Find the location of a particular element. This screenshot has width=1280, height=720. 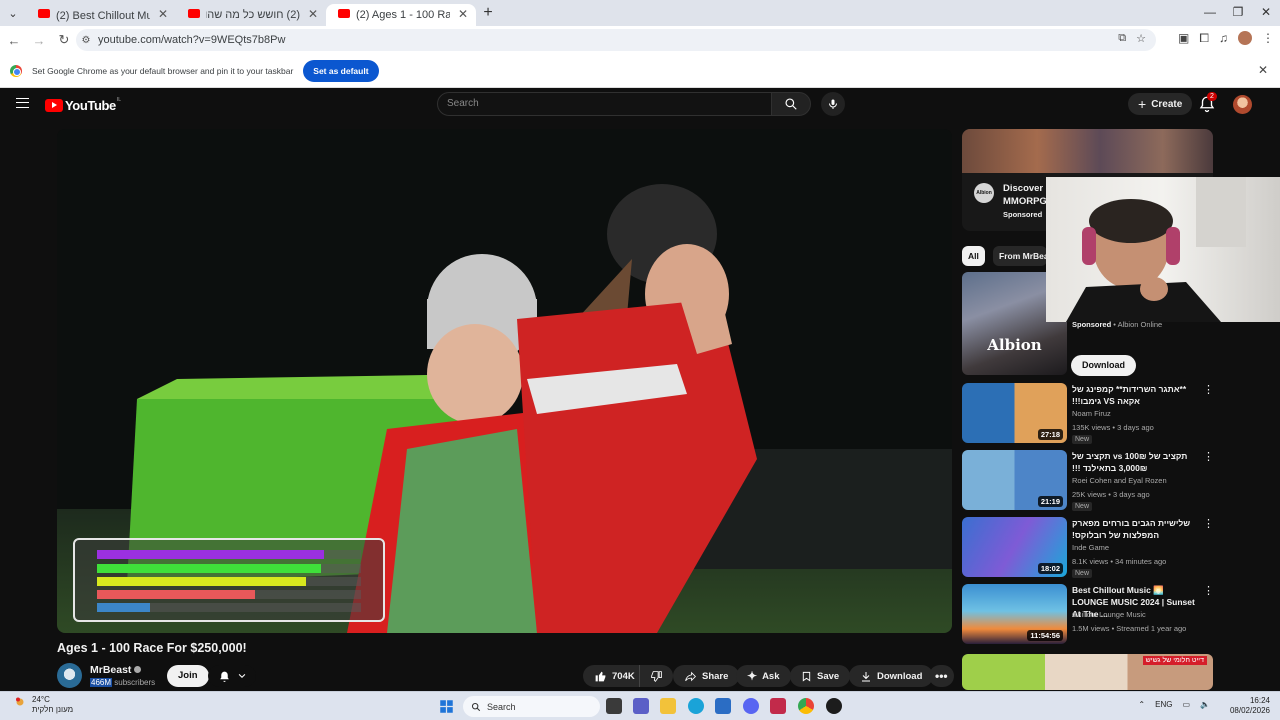

plus-icon: + is located at coordinates (1142, 104).